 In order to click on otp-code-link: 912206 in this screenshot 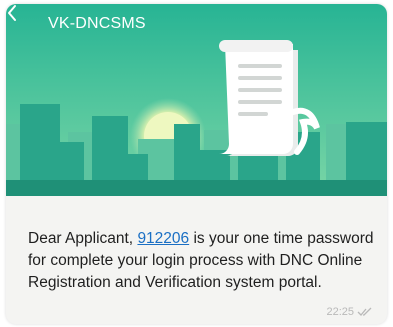, I will do `click(163, 238)`.